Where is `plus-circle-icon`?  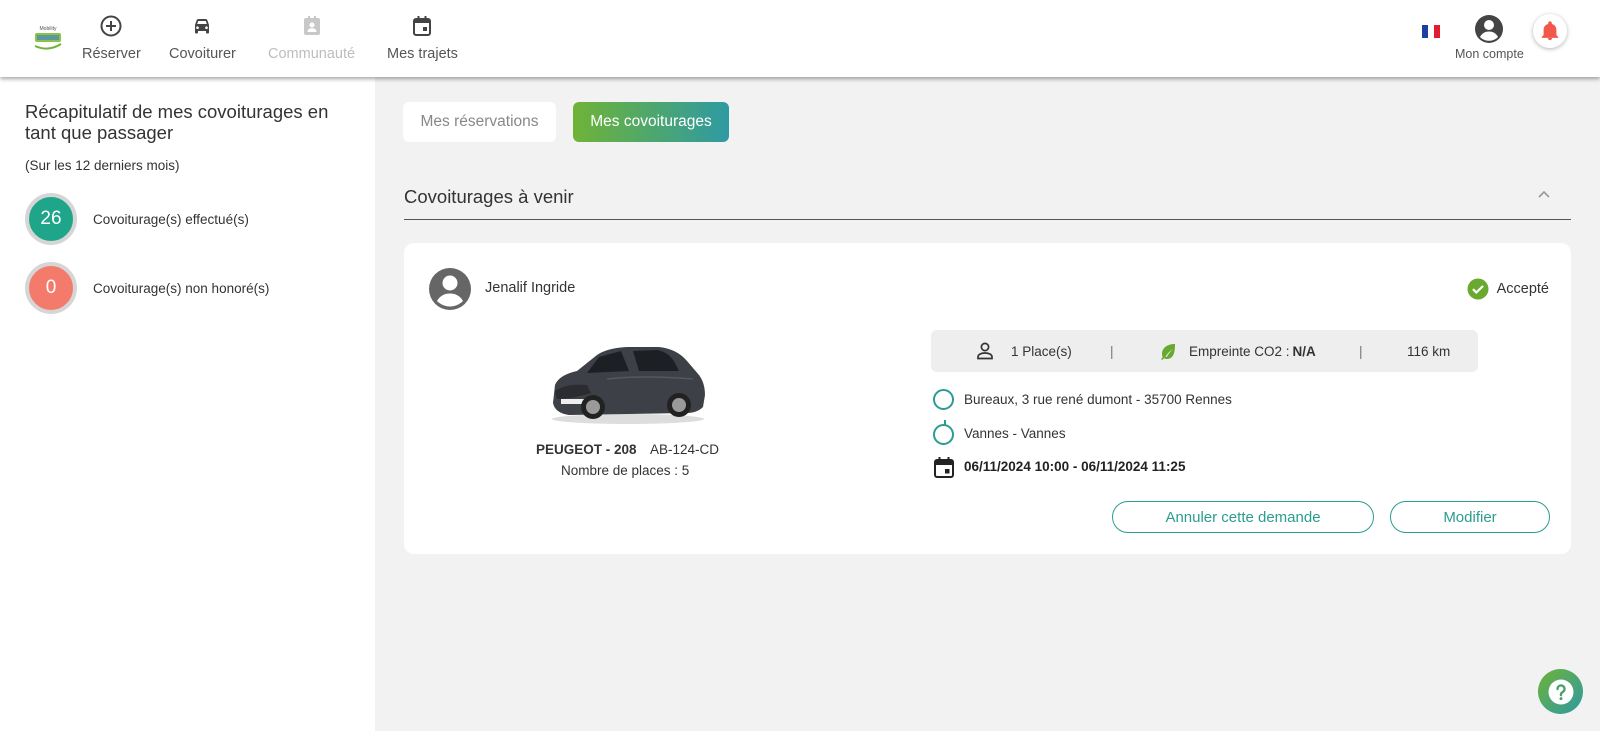 plus-circle-icon is located at coordinates (111, 26).